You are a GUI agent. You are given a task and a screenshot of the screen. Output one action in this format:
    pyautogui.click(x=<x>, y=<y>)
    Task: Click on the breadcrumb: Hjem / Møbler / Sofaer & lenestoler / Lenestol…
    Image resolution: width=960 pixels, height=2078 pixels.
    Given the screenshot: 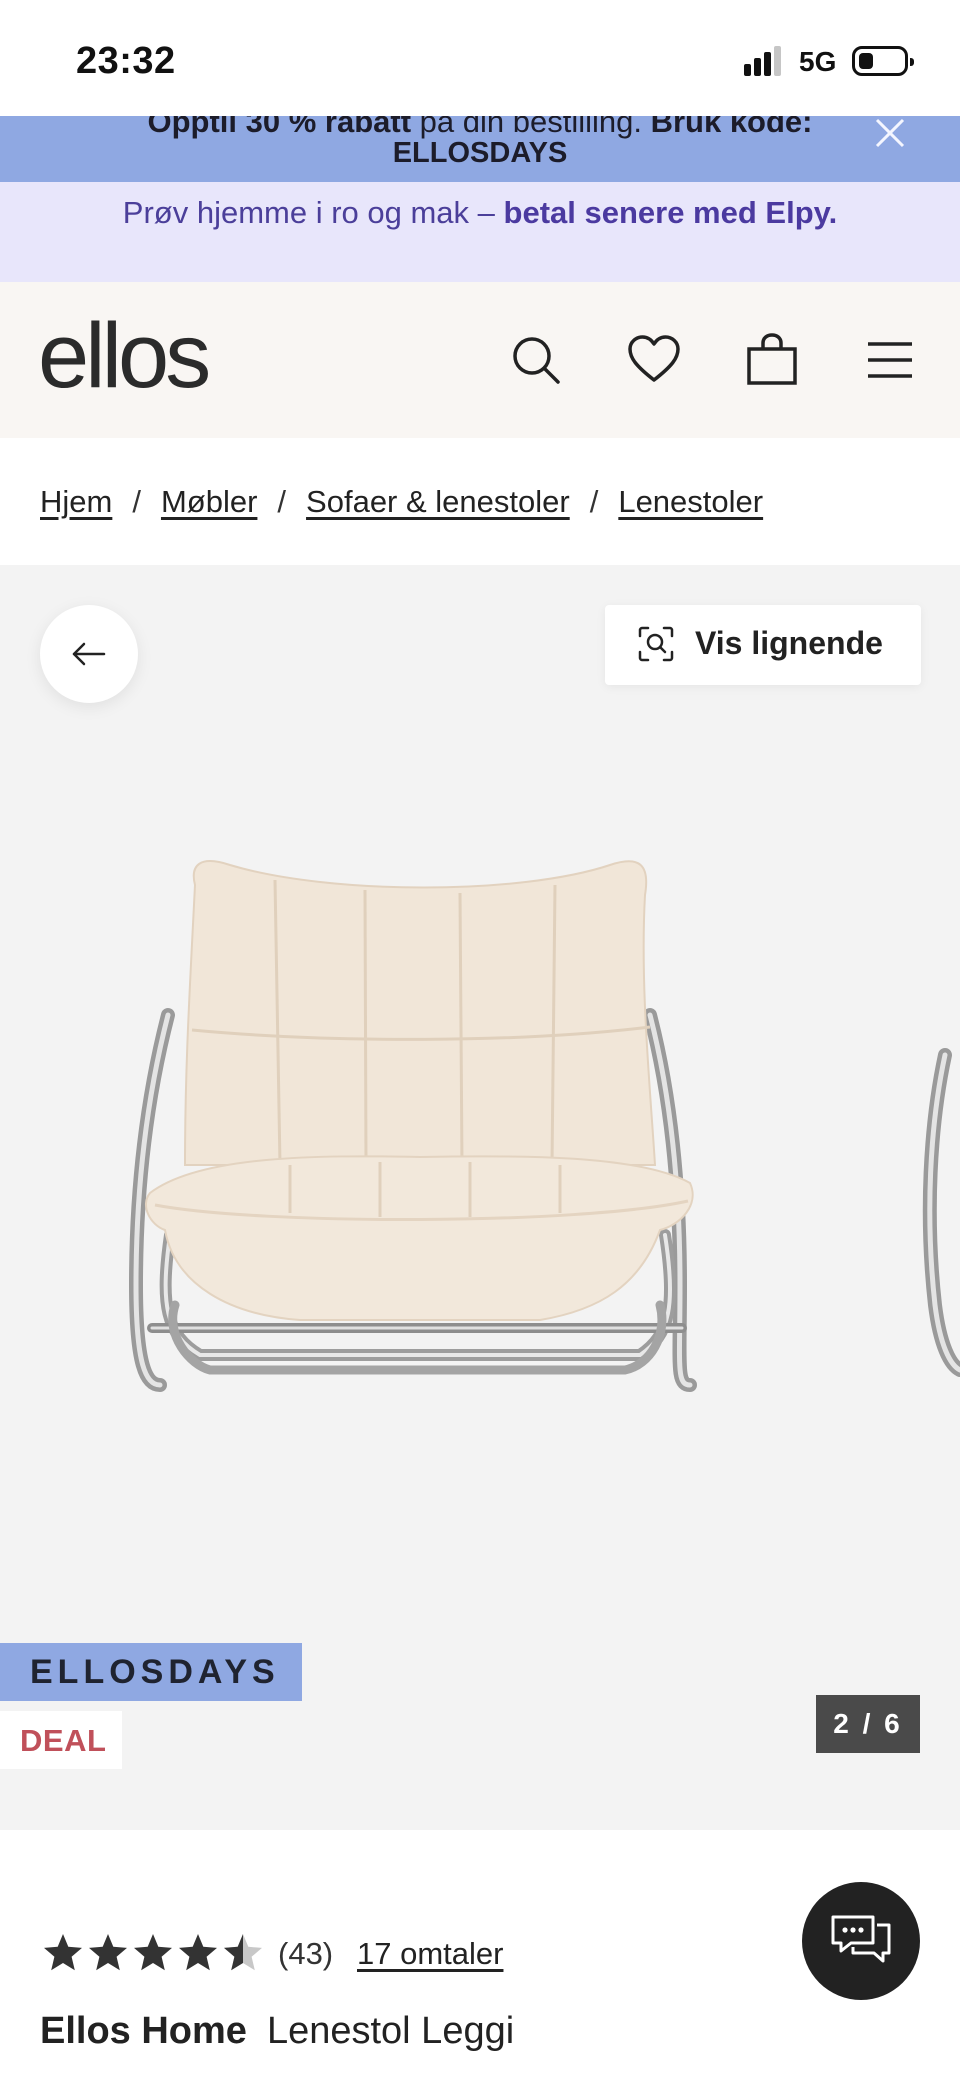 What is the action you would take?
    pyautogui.click(x=401, y=502)
    